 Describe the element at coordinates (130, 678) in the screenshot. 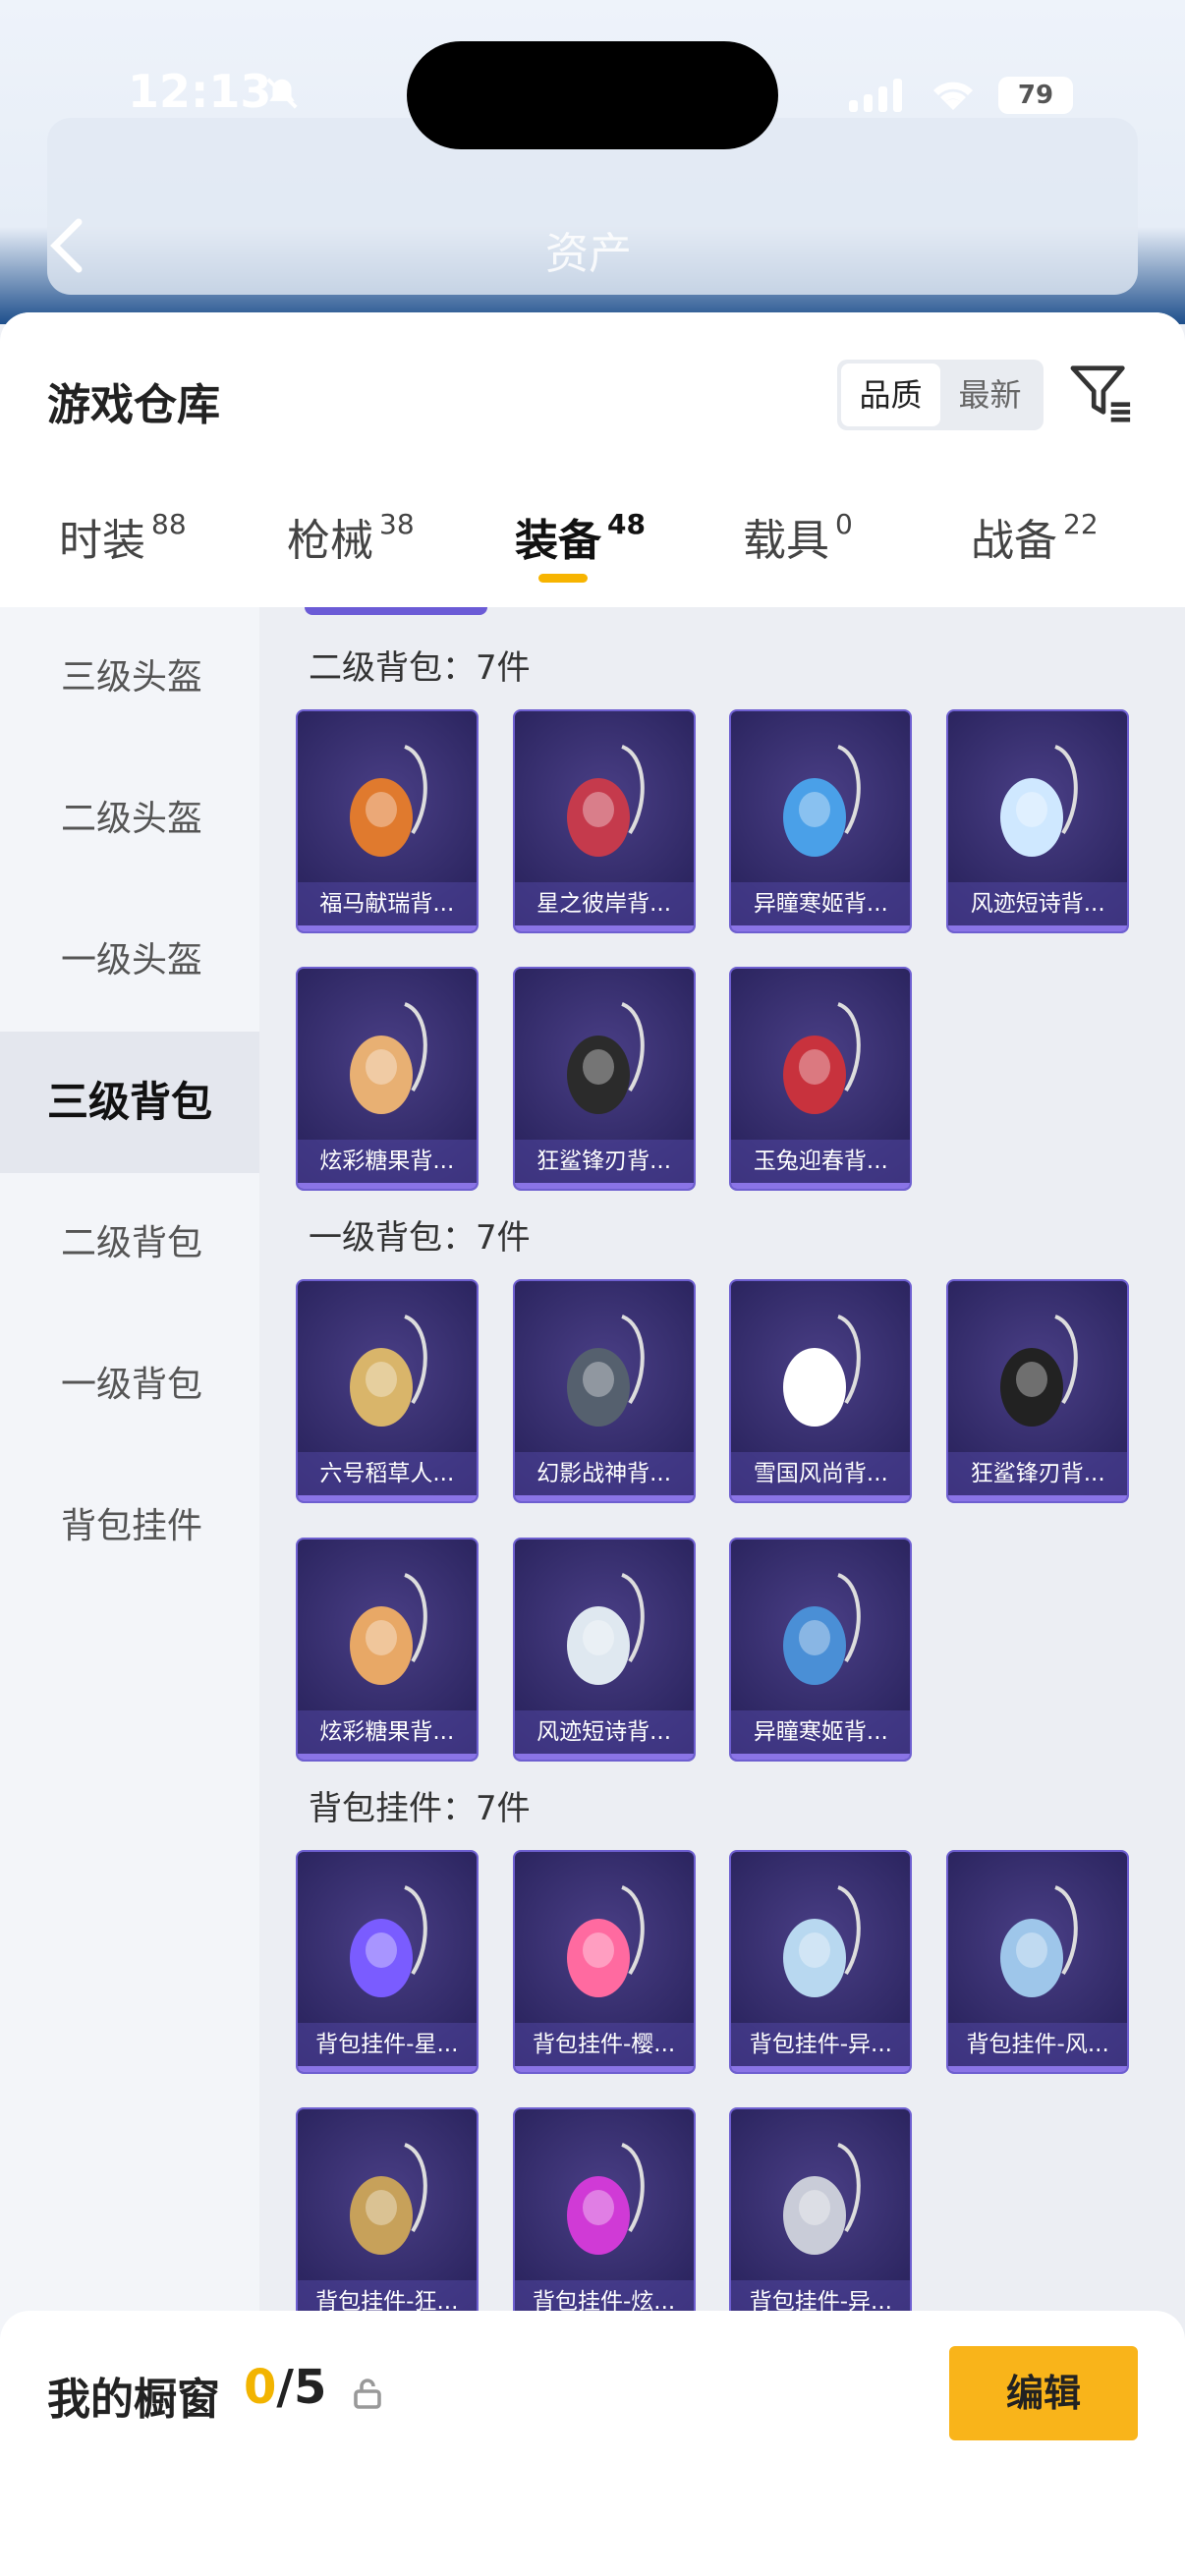

I see `sidebar-item-helmet-3: 三级头盔` at that location.